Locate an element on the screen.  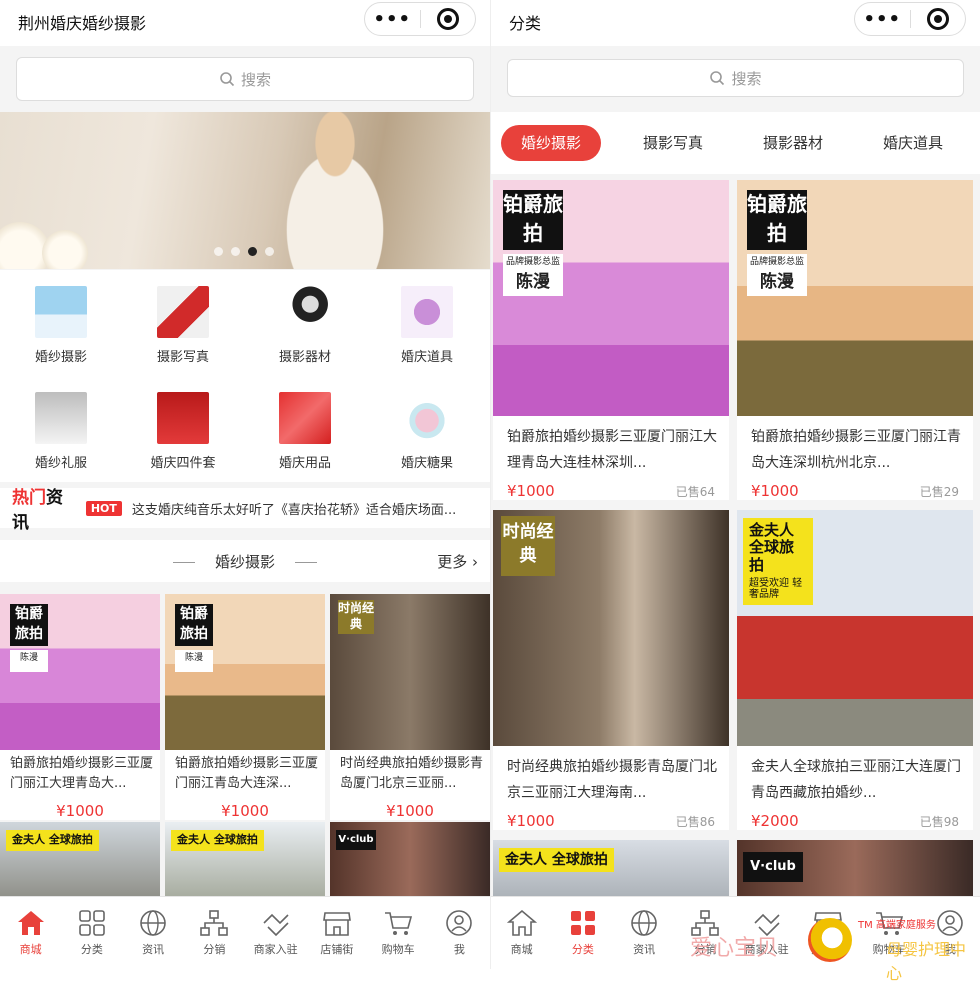
tab-me: 我 is located at coordinates (459, 933).